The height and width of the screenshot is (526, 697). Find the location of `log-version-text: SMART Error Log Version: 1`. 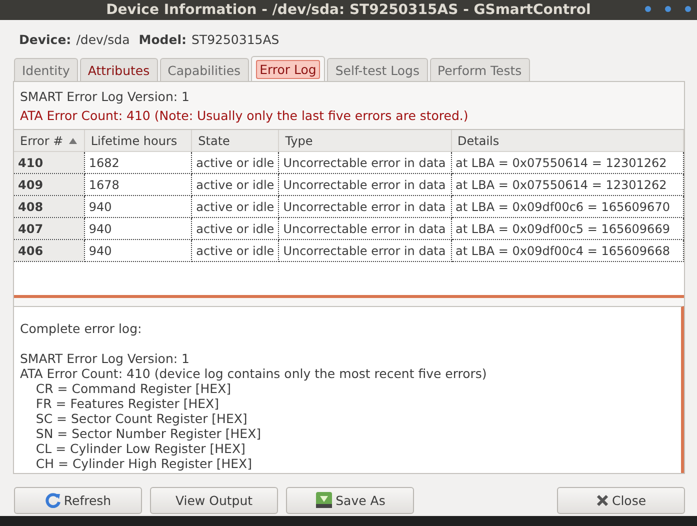

log-version-text: SMART Error Log Version: 1 is located at coordinates (105, 97).